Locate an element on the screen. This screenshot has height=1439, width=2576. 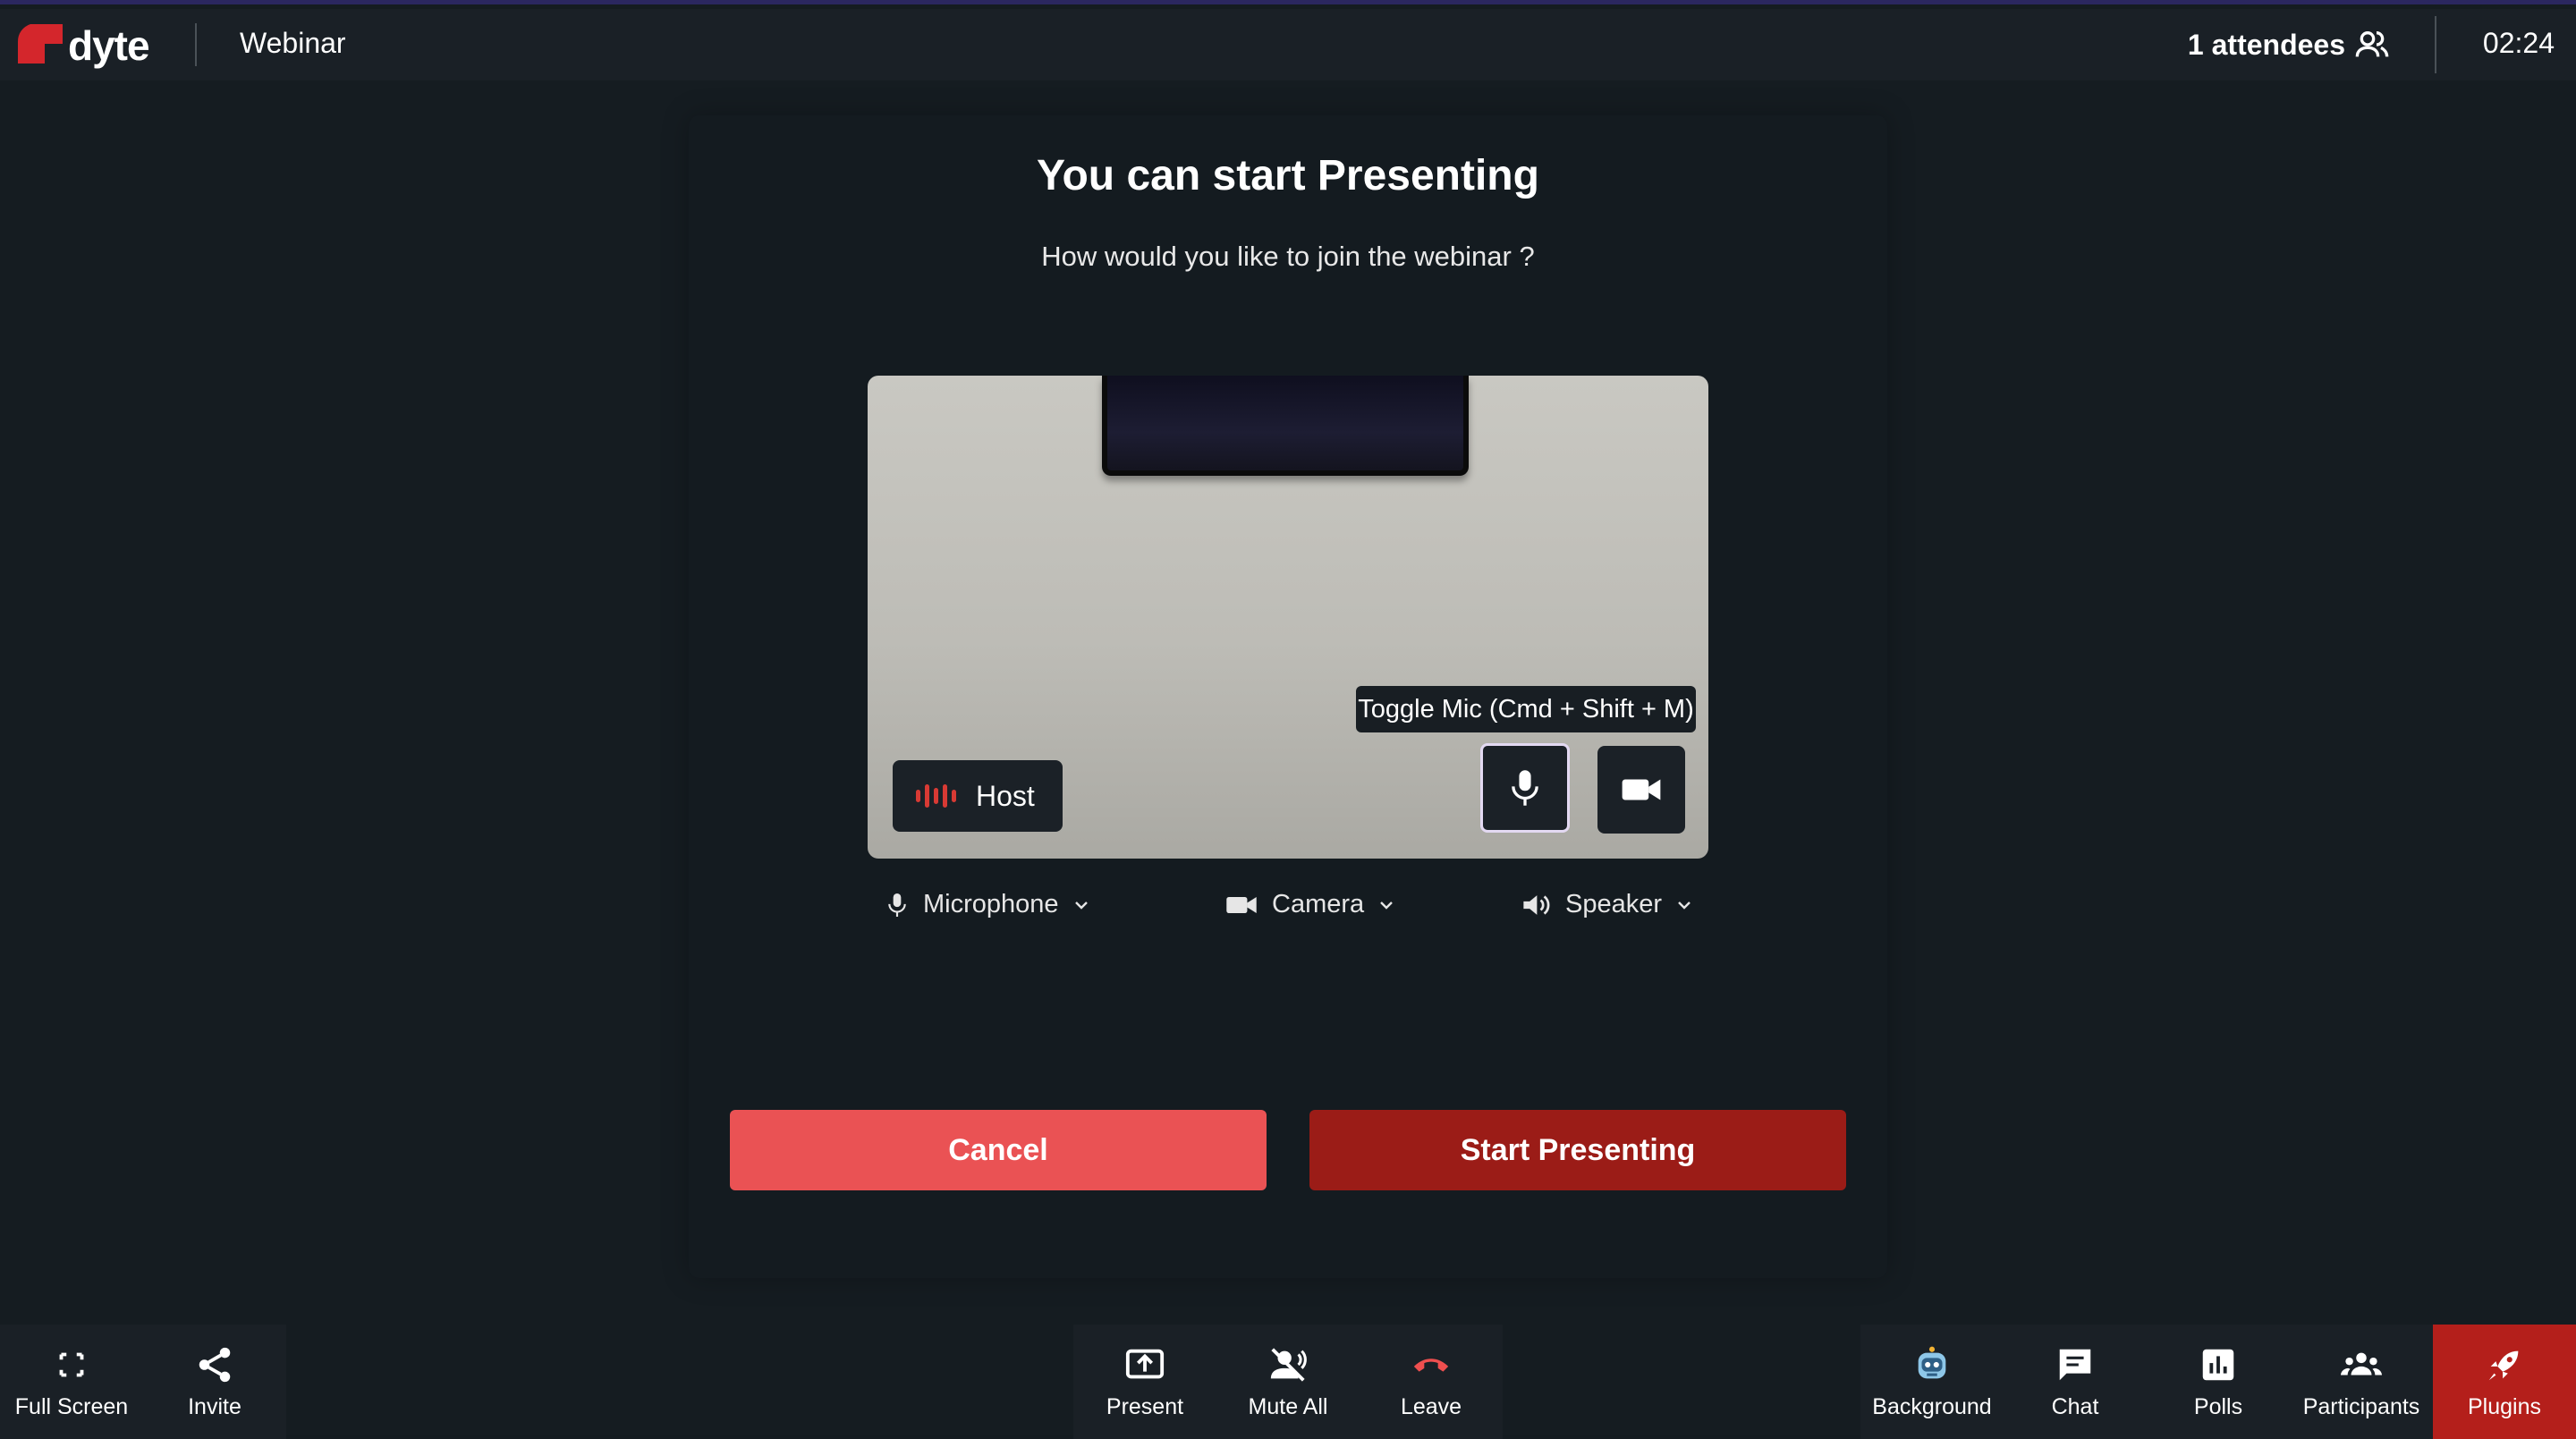
leave-label: Leave is located at coordinates (1431, 1406).